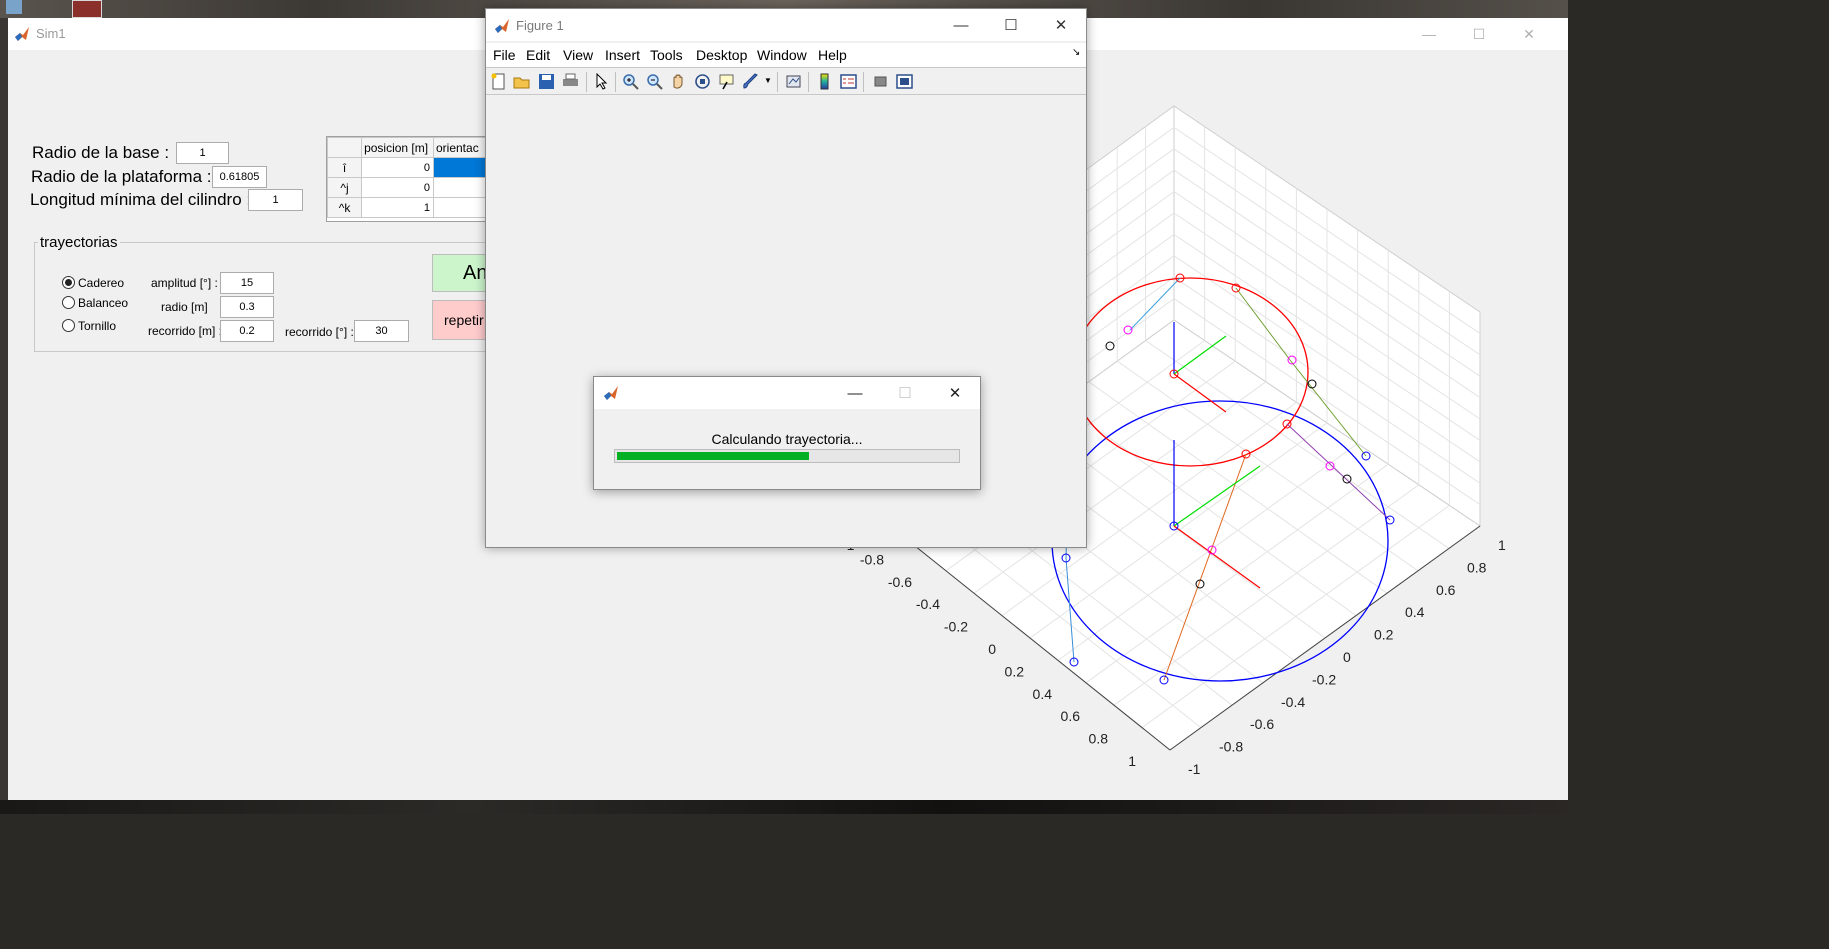 Image resolution: width=1829 pixels, height=949 pixels. I want to click on pose-table: posicion [m] orientac î 0 ^j 0 ^k 1, so click(410, 179).